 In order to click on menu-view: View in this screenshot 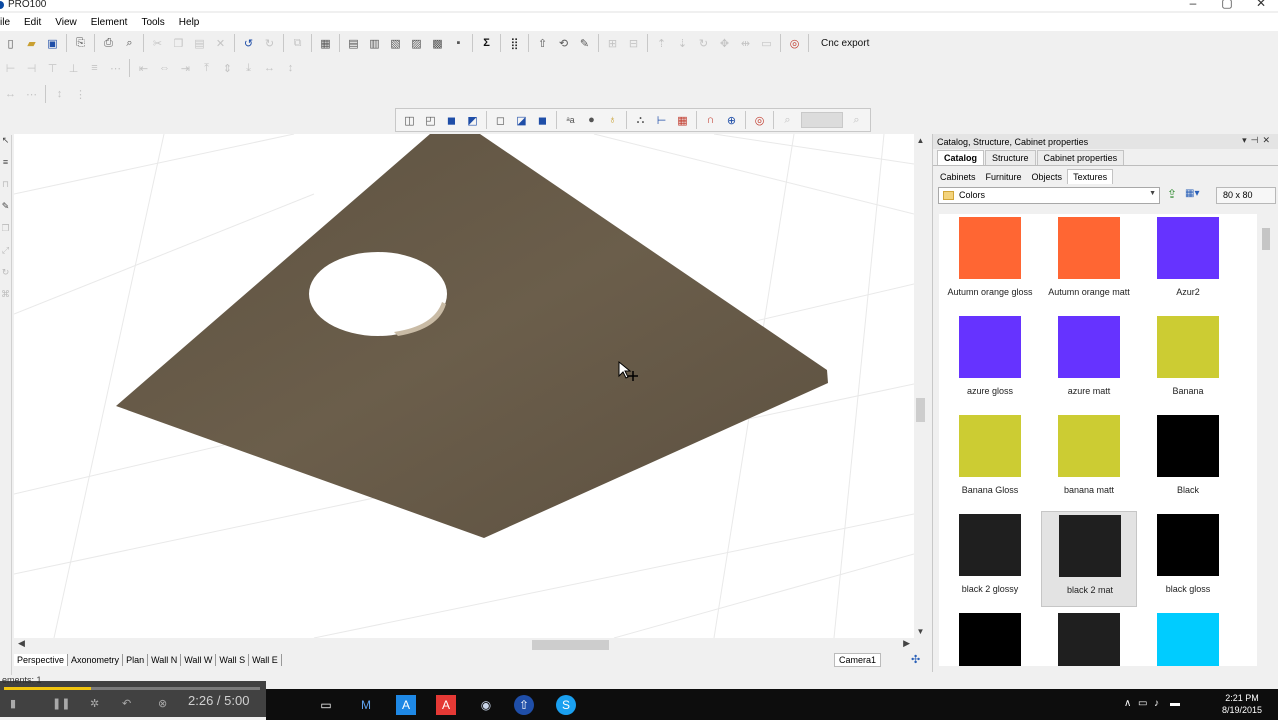, I will do `click(66, 22)`.